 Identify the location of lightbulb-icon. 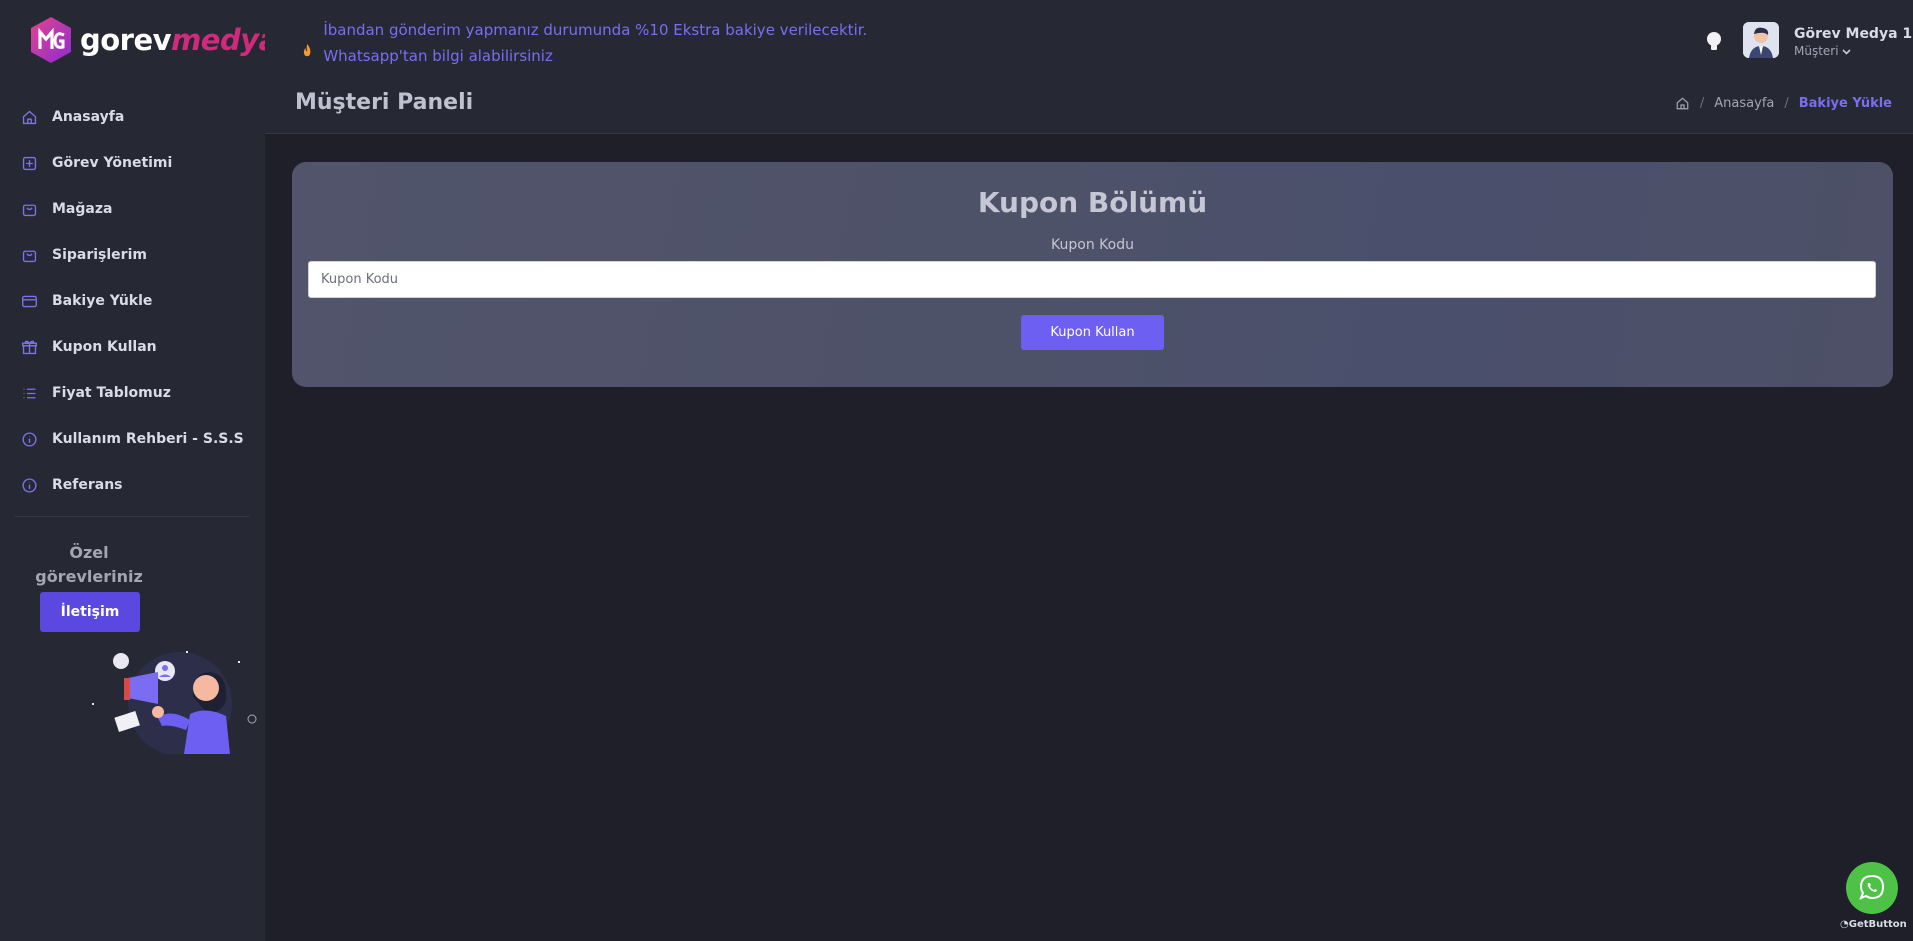
(1714, 42).